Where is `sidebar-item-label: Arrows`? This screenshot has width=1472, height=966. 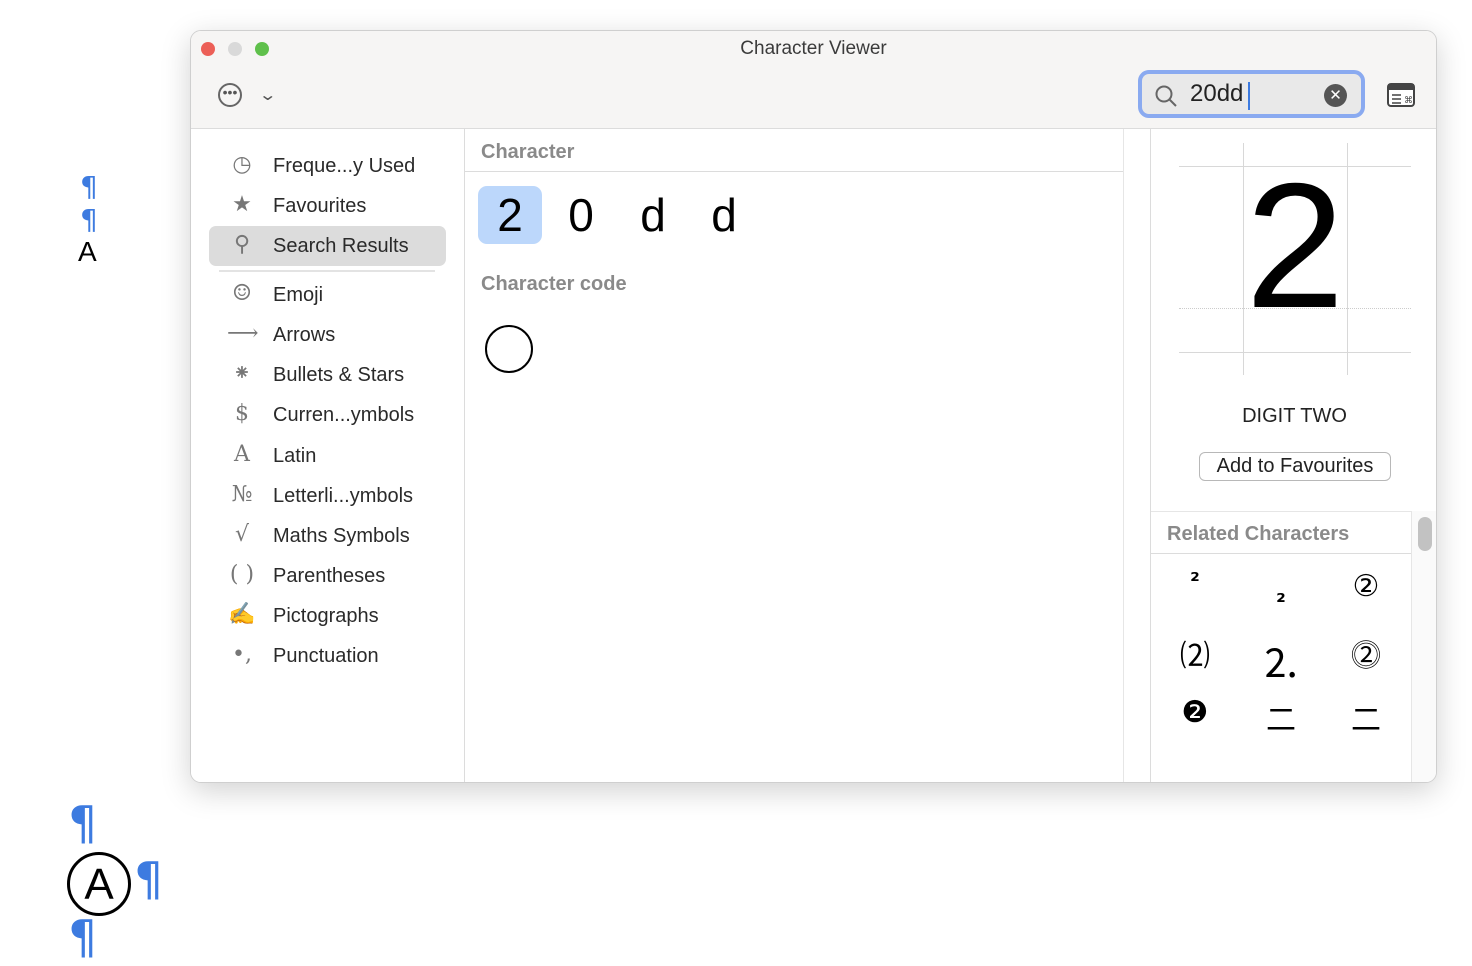
sidebar-item-label: Arrows is located at coordinates (304, 335).